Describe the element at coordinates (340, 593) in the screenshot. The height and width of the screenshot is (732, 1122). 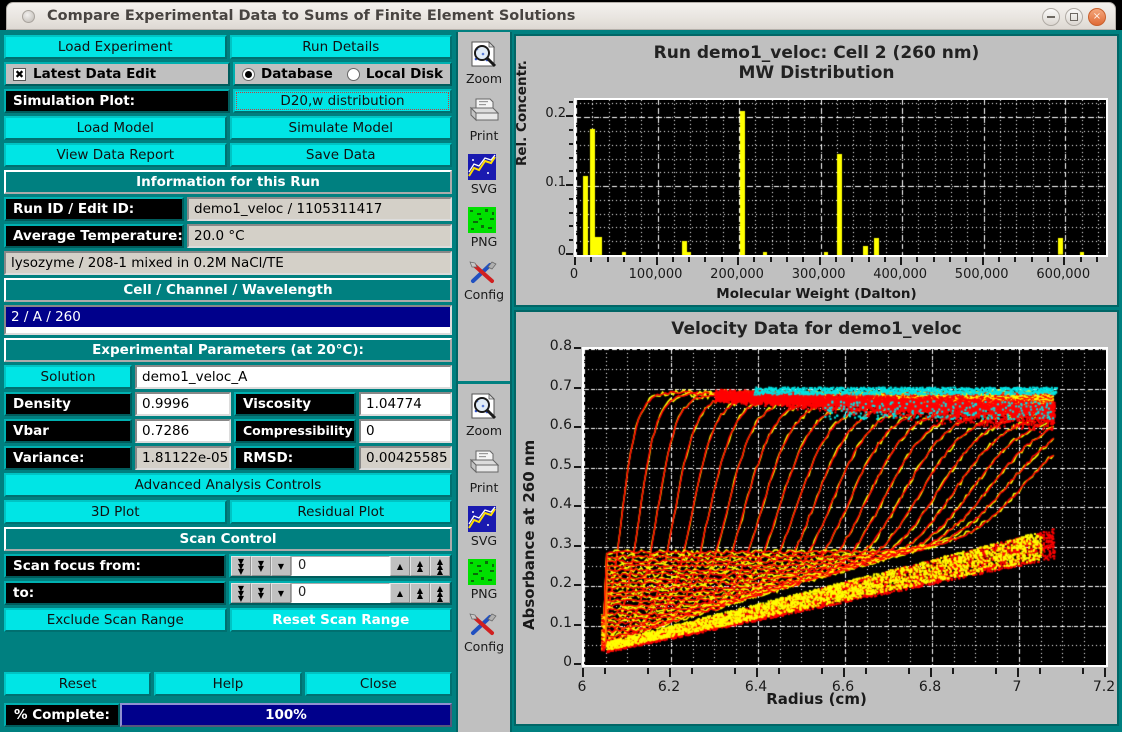
I see `scan-to-input: 0` at that location.